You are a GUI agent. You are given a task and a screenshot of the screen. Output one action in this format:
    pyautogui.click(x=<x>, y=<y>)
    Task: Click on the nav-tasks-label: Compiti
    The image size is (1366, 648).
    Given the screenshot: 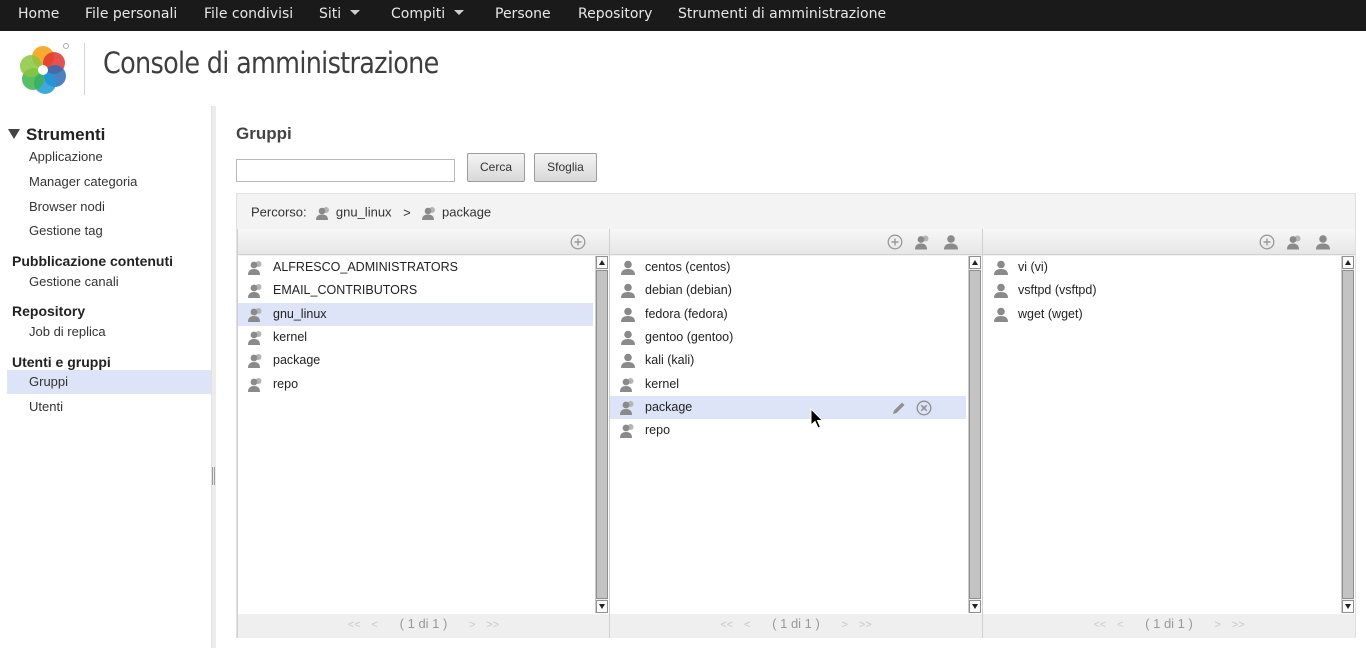 What is the action you would take?
    pyautogui.click(x=418, y=14)
    